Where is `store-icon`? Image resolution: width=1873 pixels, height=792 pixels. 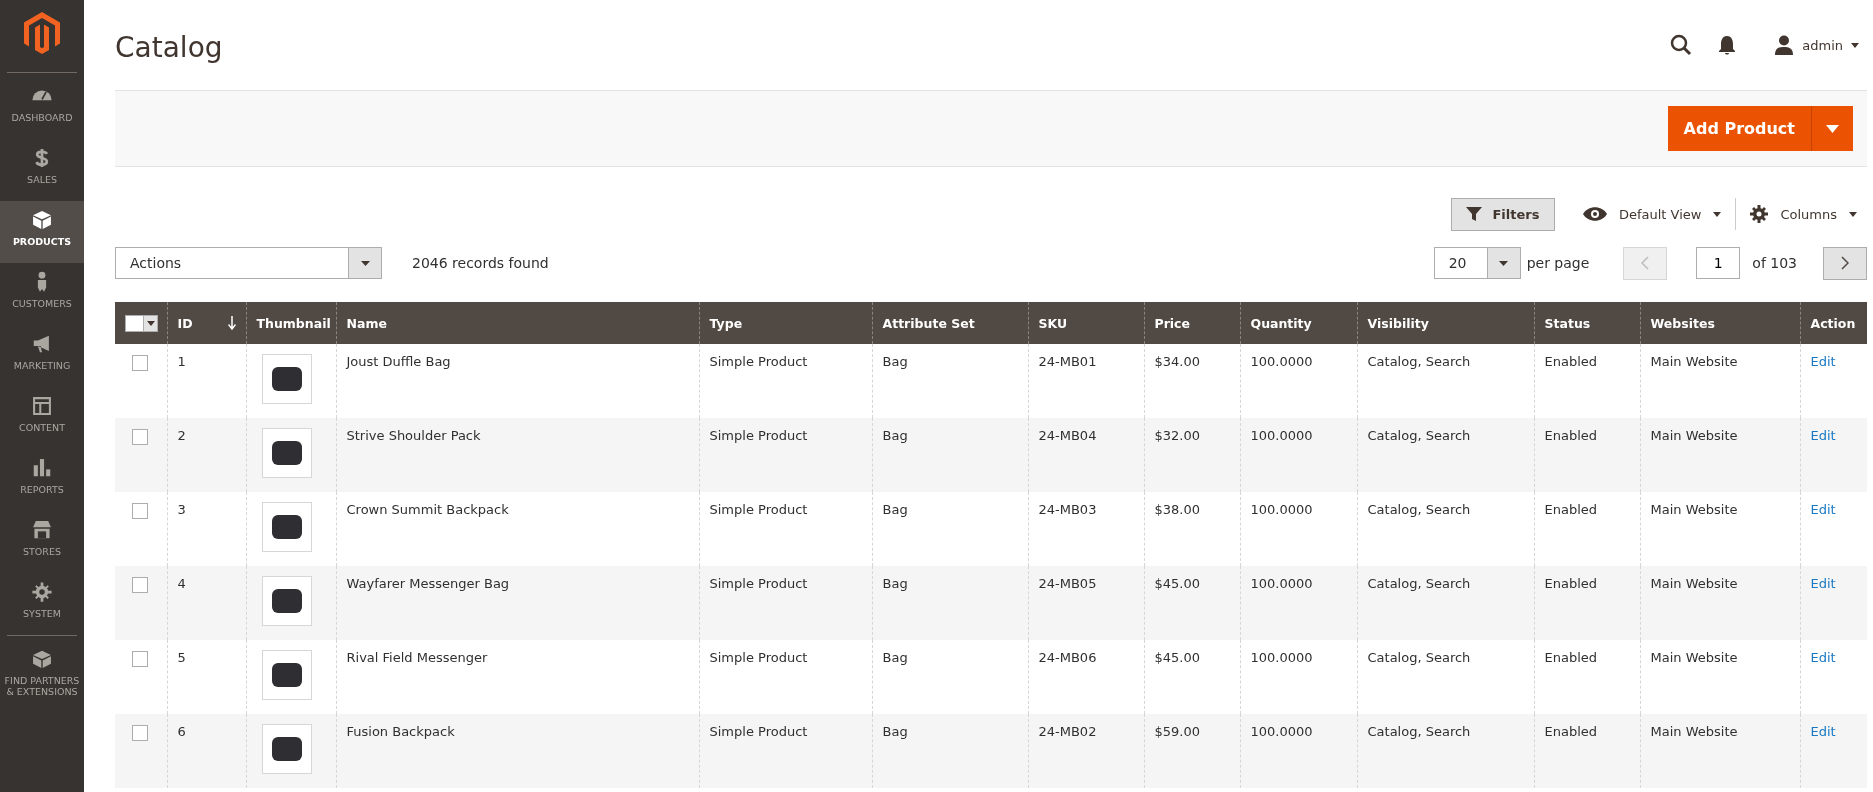
store-icon is located at coordinates (42, 530).